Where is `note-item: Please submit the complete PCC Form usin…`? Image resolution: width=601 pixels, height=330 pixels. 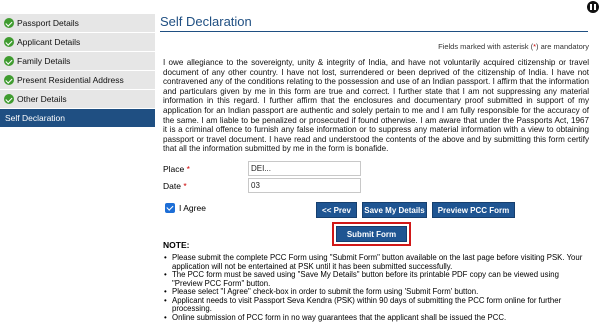 note-item: Please submit the complete PCC Form usin… is located at coordinates (377, 262).